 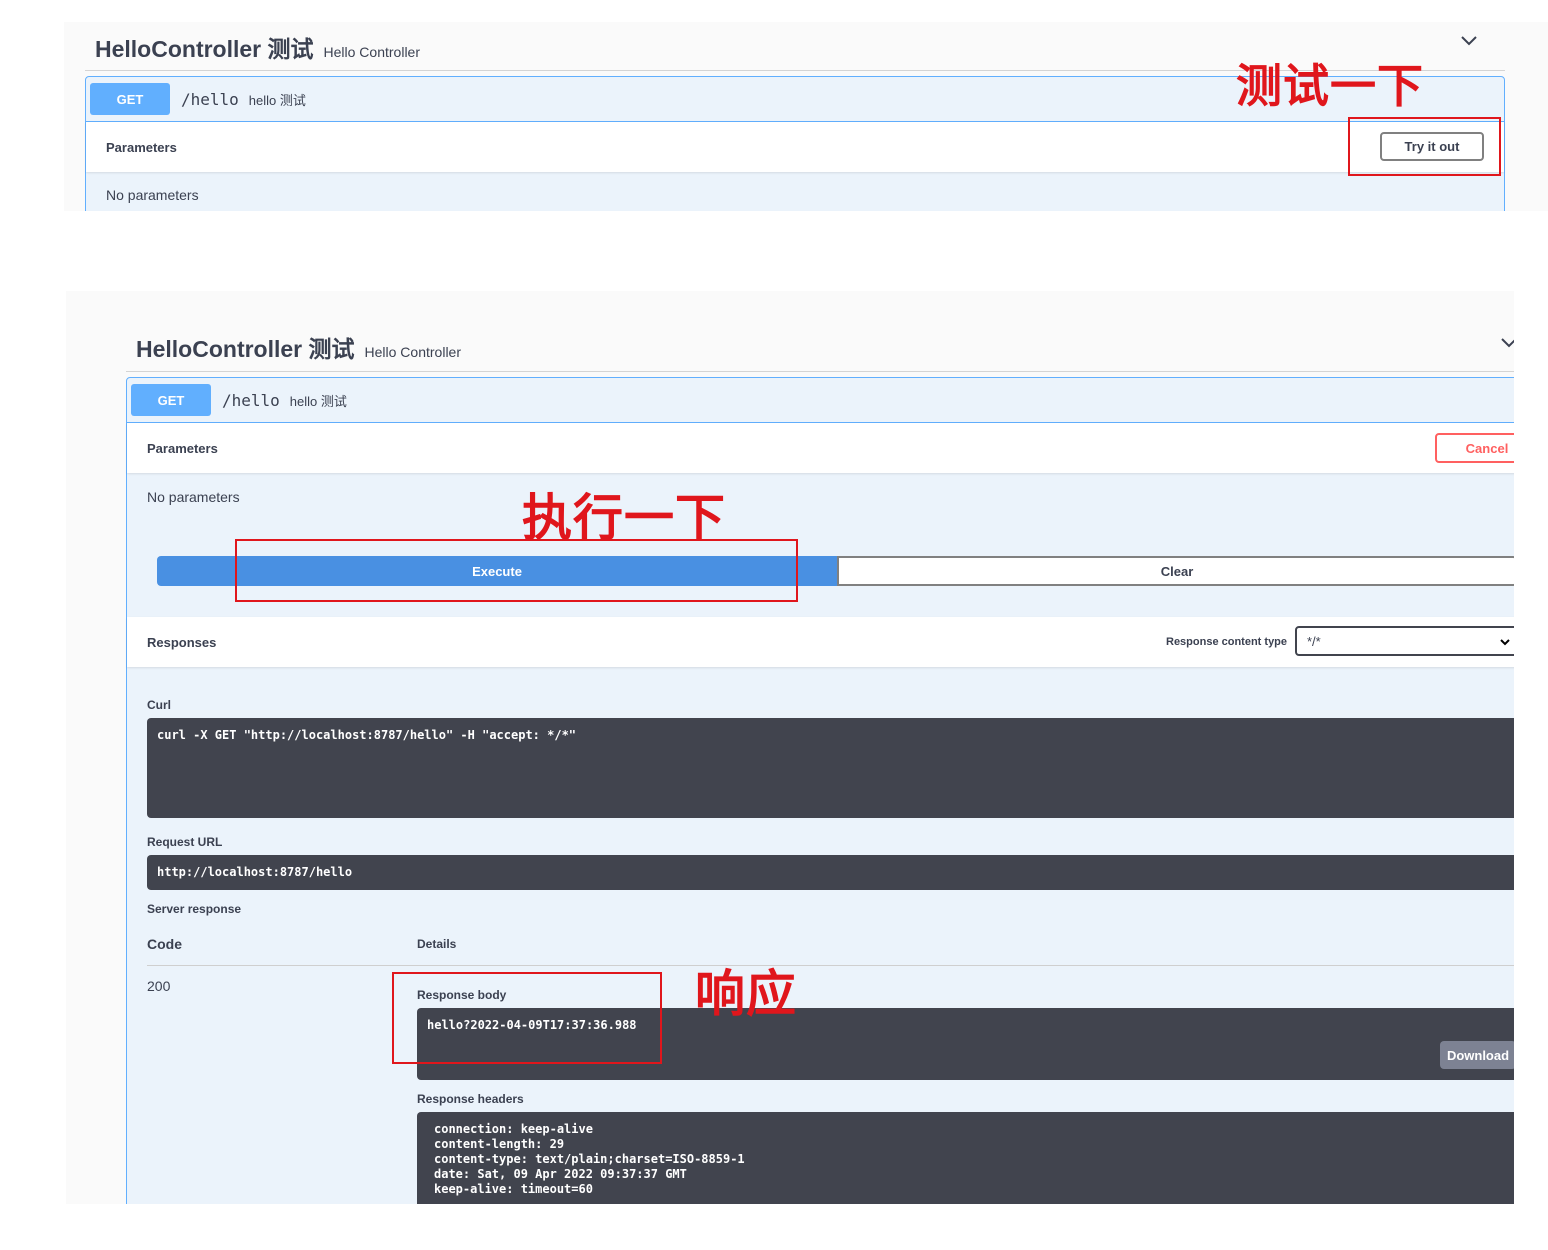 I want to click on code-column-header: Code, so click(x=164, y=944).